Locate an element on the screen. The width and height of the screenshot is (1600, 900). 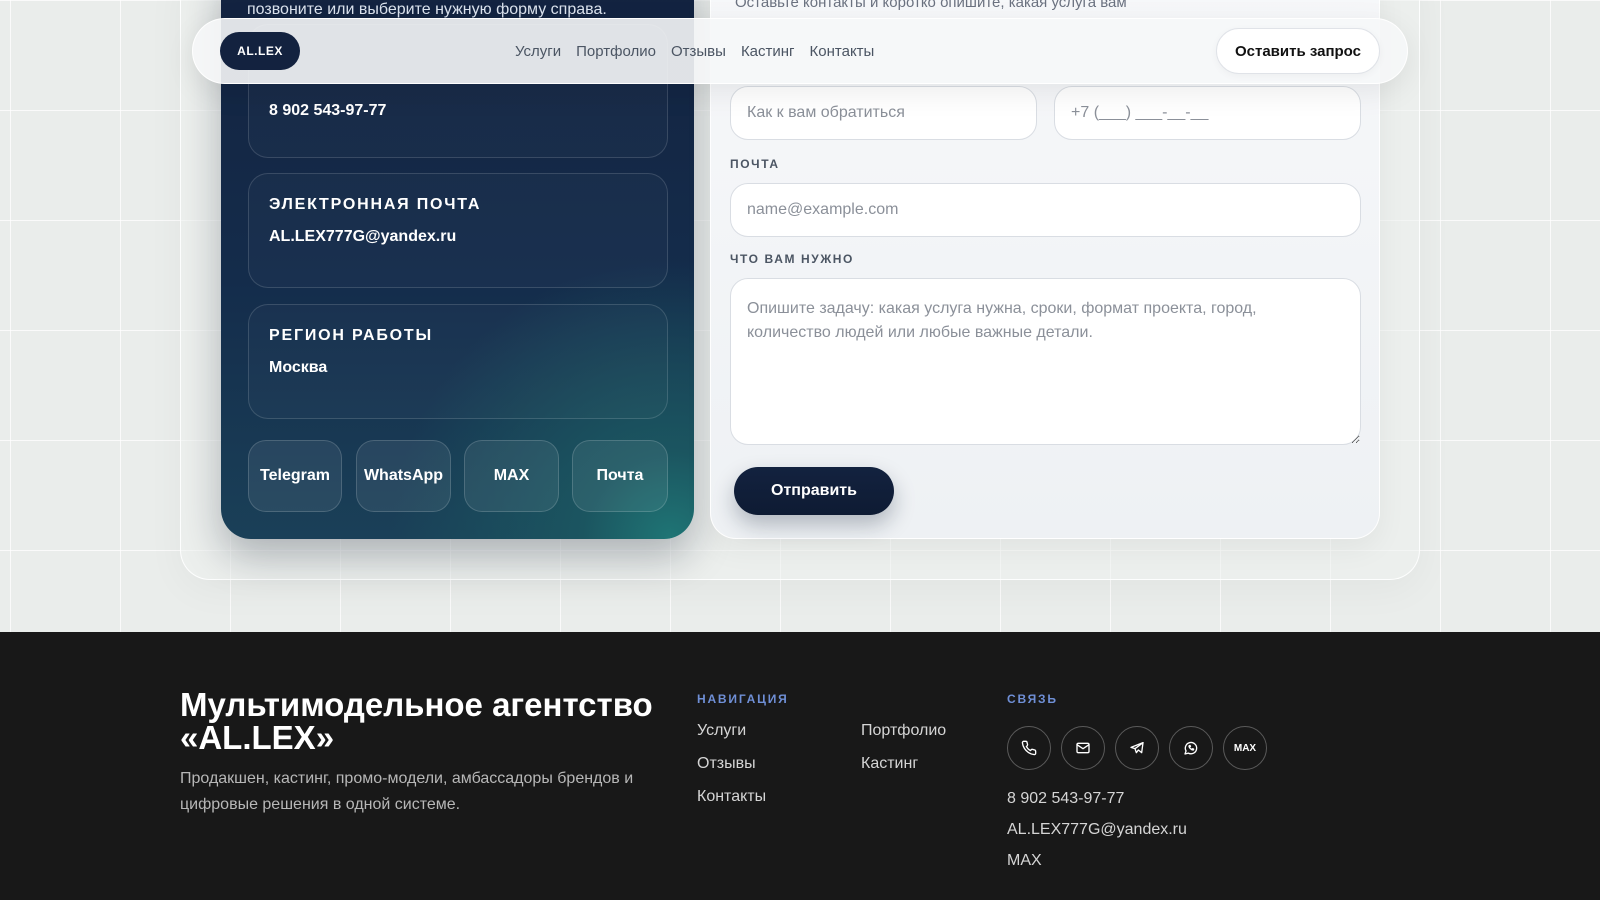
phone-value: 8 902 543-97-77 is located at coordinates (328, 110).